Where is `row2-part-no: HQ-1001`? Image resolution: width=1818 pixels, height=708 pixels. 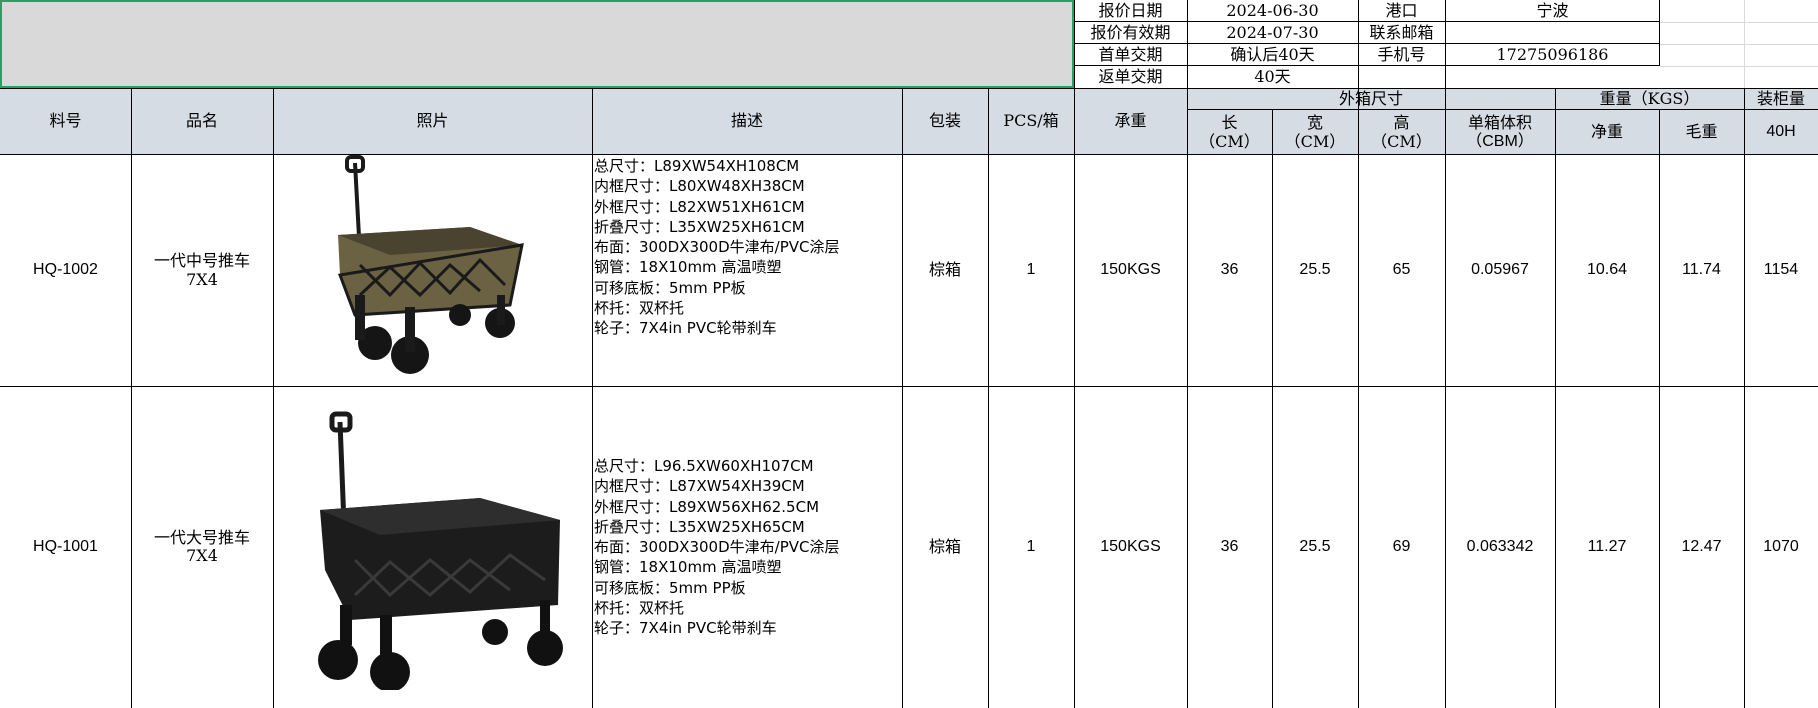
row2-part-no: HQ-1001 is located at coordinates (65, 547).